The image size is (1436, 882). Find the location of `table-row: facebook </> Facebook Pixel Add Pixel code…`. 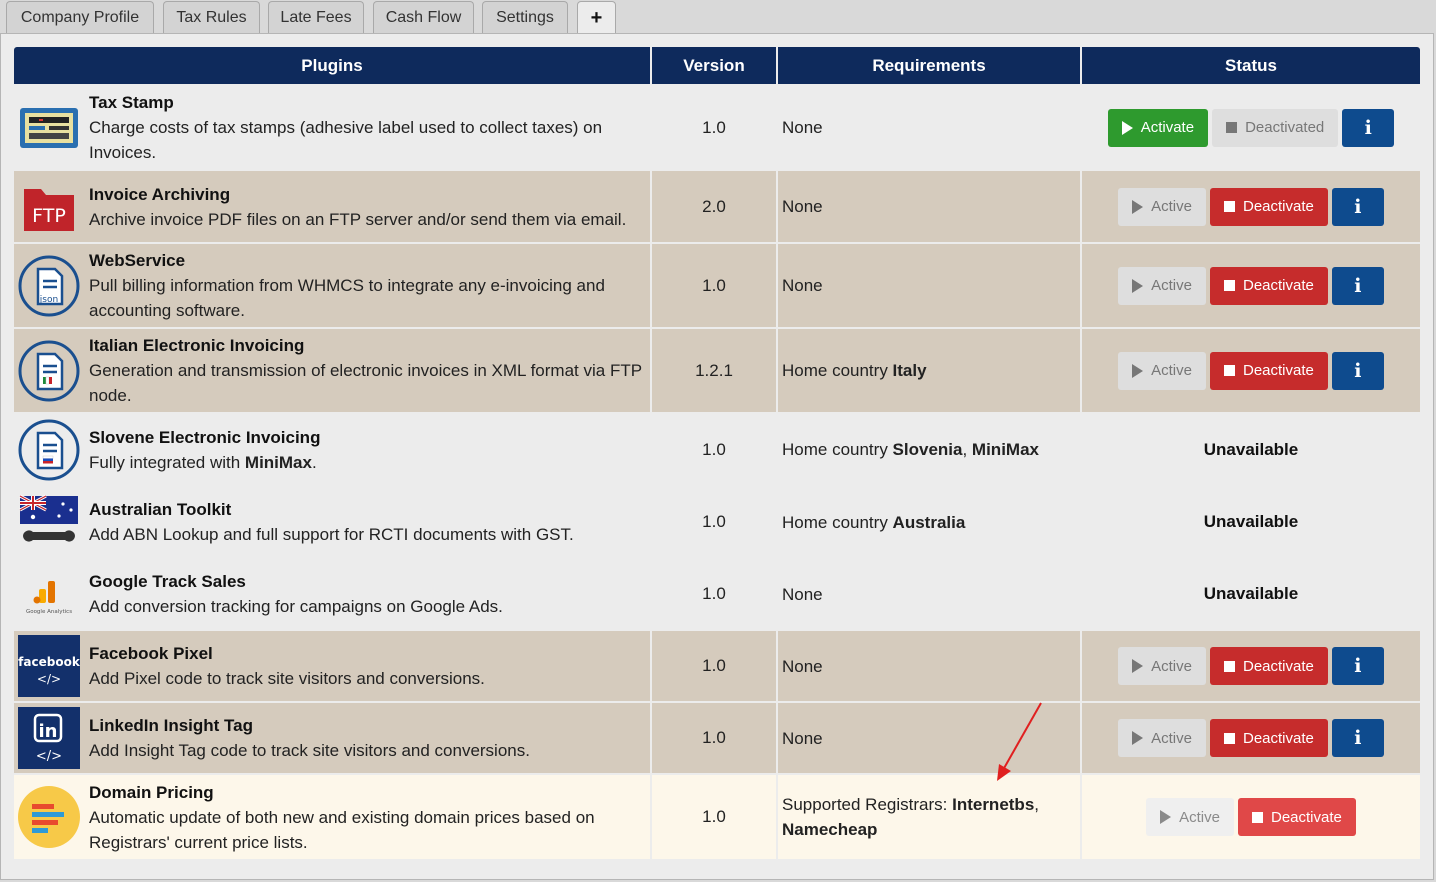

table-row: facebook </> Facebook Pixel Add Pixel code… is located at coordinates (717, 666).